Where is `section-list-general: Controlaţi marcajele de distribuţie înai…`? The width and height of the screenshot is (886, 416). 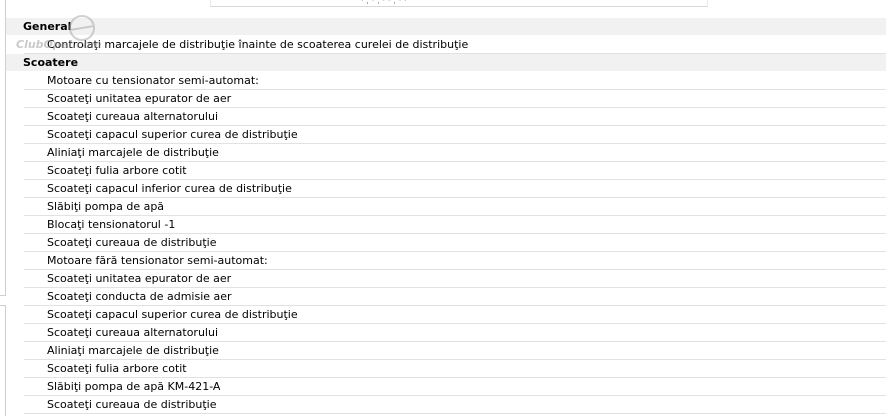
section-list-general: Controlaţi marcajele de distribuţie înai… is located at coordinates (455, 45).